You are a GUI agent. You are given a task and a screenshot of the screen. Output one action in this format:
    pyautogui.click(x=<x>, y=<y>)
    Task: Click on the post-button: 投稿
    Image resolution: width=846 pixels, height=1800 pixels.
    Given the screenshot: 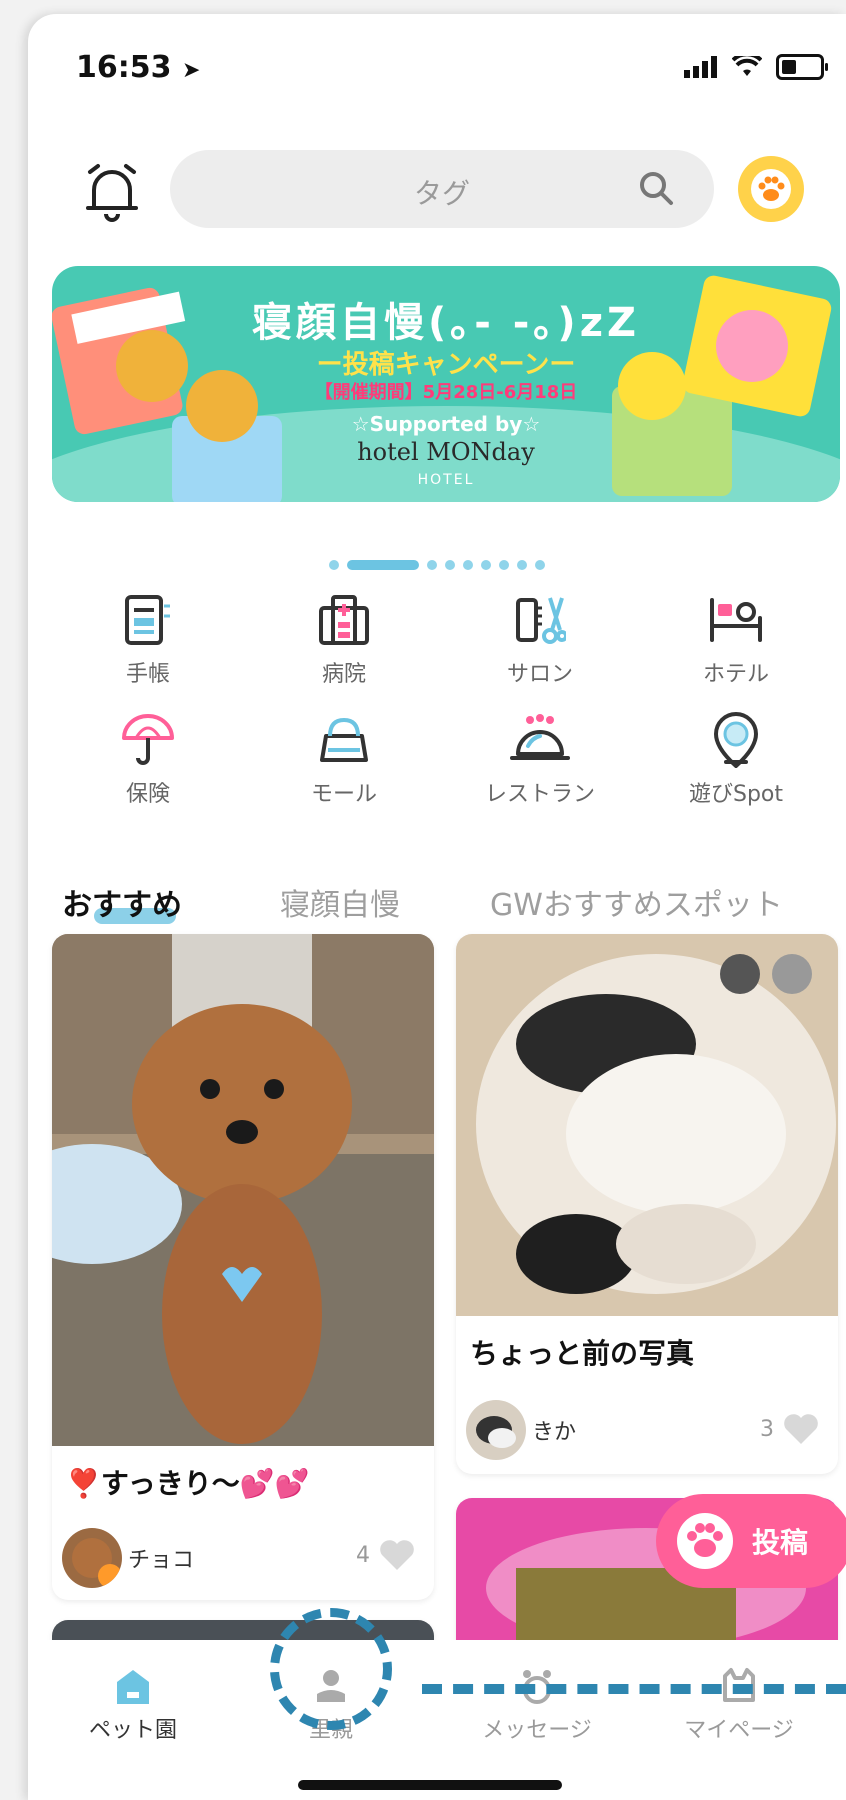 What is the action you would take?
    pyautogui.click(x=751, y=1541)
    